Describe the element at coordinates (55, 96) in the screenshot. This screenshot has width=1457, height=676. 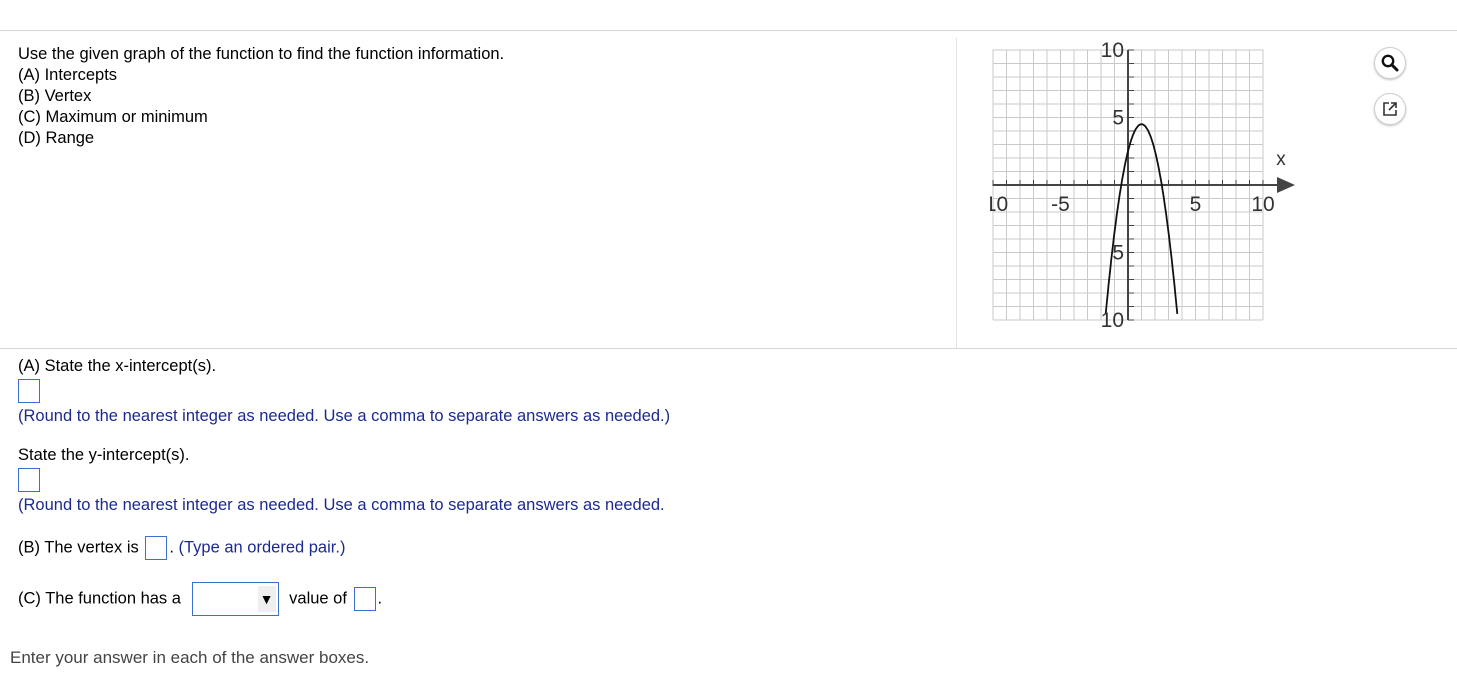
I see `question-part-b: (B) Vertex` at that location.